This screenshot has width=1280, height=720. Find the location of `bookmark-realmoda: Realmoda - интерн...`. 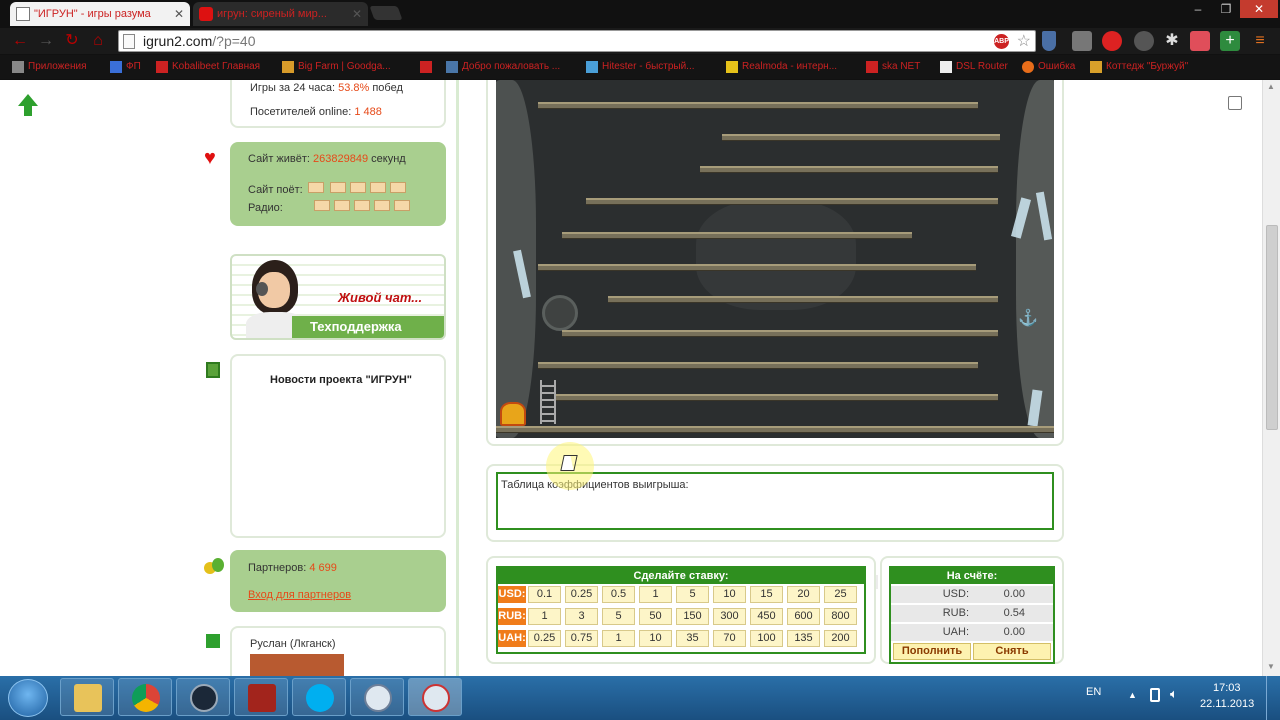

bookmark-realmoda: Realmoda - интерн... is located at coordinates (781, 67).